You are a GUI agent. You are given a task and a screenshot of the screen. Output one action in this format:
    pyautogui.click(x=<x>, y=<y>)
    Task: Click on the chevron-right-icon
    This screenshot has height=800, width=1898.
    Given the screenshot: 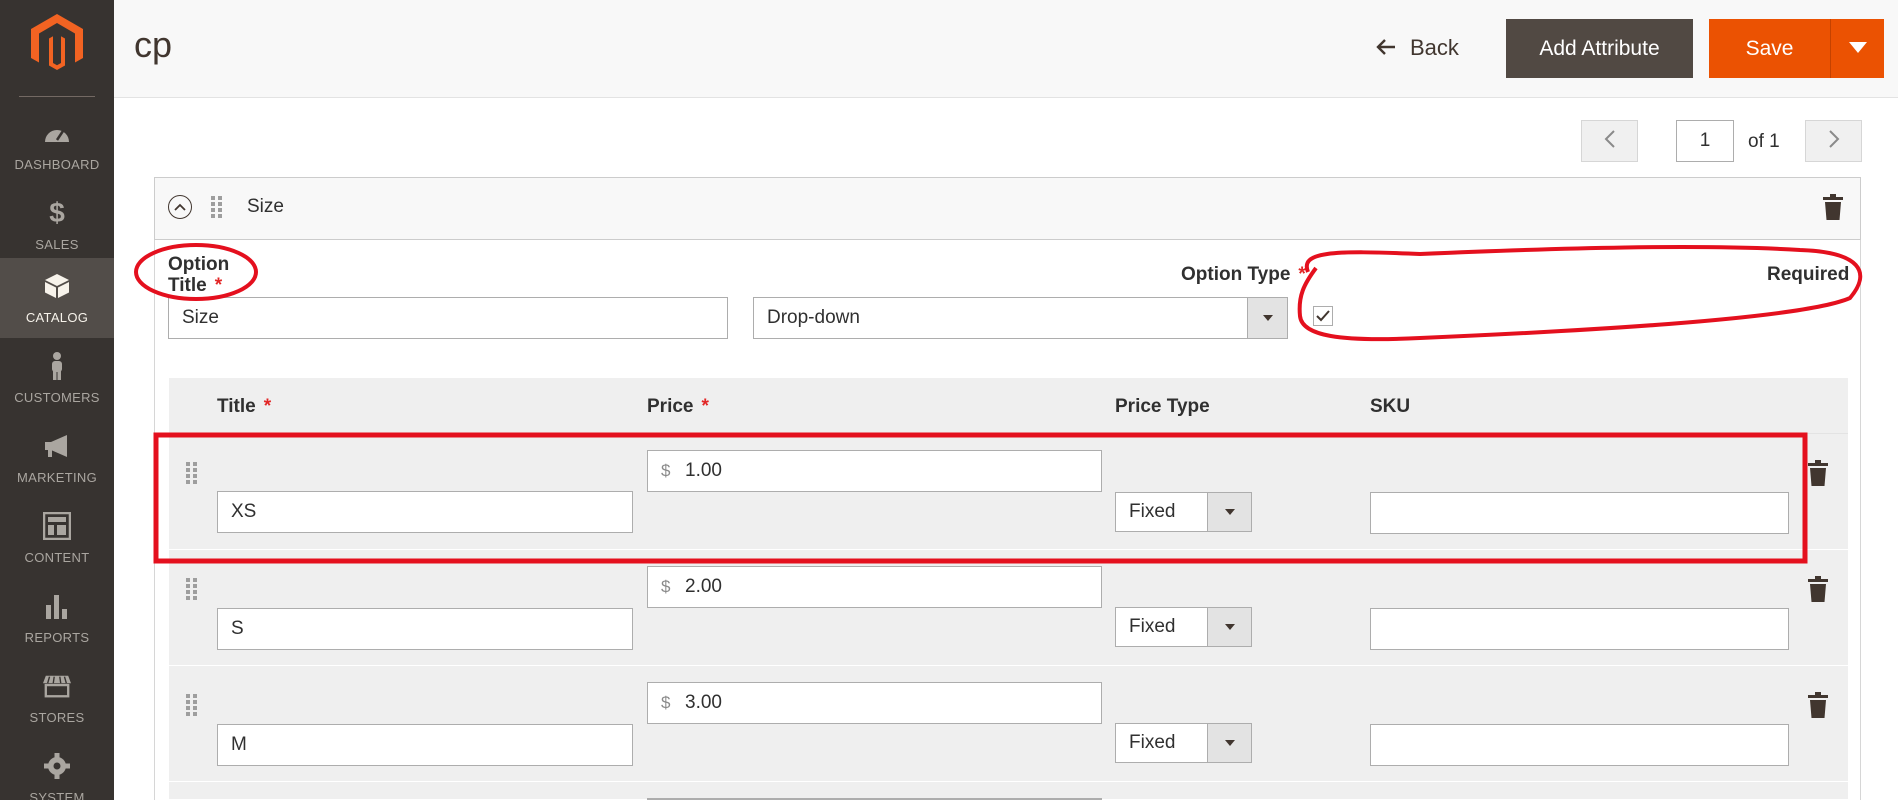 What is the action you would take?
    pyautogui.click(x=1834, y=141)
    